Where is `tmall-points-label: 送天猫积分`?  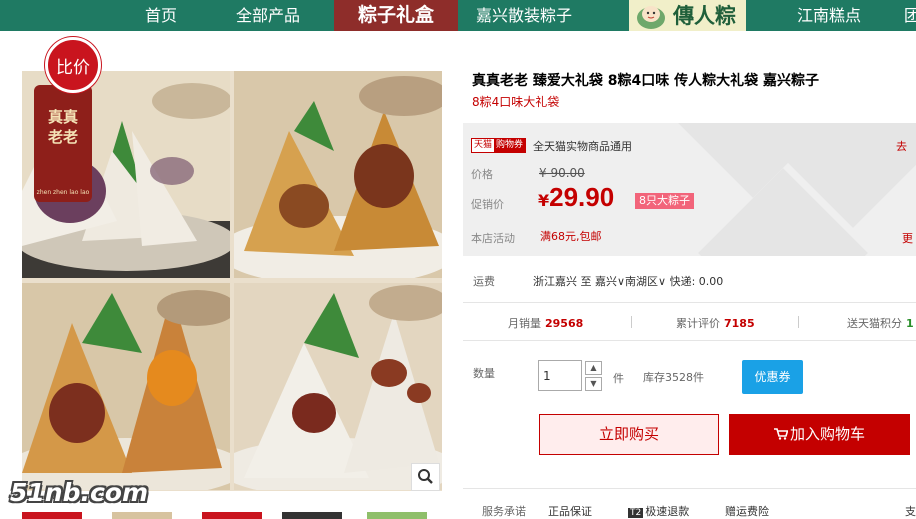 tmall-points-label: 送天猫积分 is located at coordinates (874, 323).